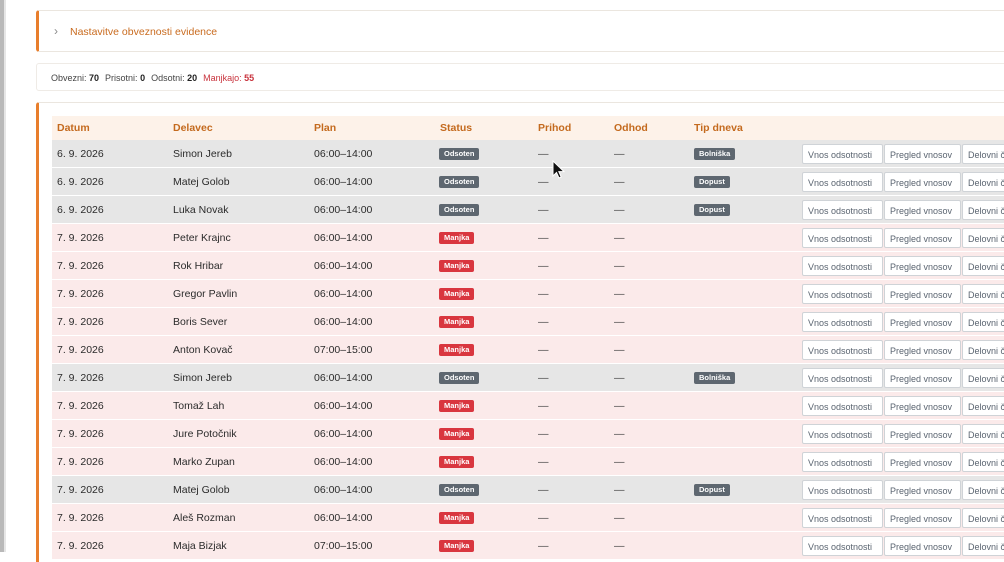 The width and height of the screenshot is (1004, 562). Describe the element at coordinates (520, 31) in the screenshot. I see `settings-collapsible: › Nastavitve obveznosti evidence` at that location.